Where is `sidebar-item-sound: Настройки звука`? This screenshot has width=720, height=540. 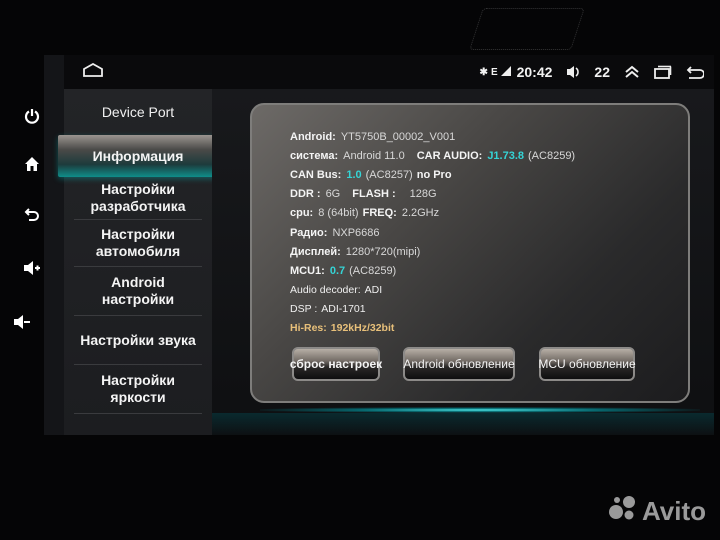
sidebar-item-sound: Настройки звука is located at coordinates (138, 340).